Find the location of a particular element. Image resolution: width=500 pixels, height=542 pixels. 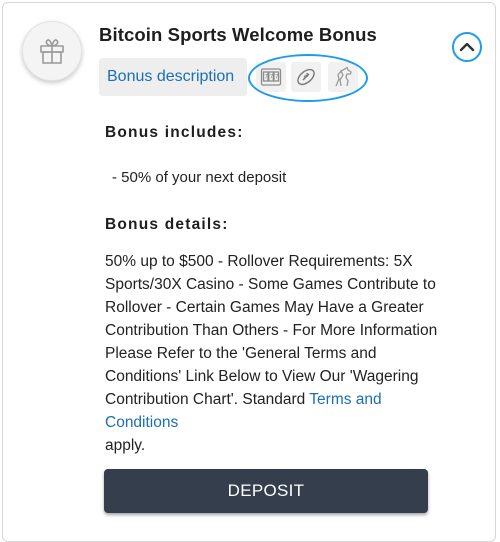

gift-badge is located at coordinates (52, 51).